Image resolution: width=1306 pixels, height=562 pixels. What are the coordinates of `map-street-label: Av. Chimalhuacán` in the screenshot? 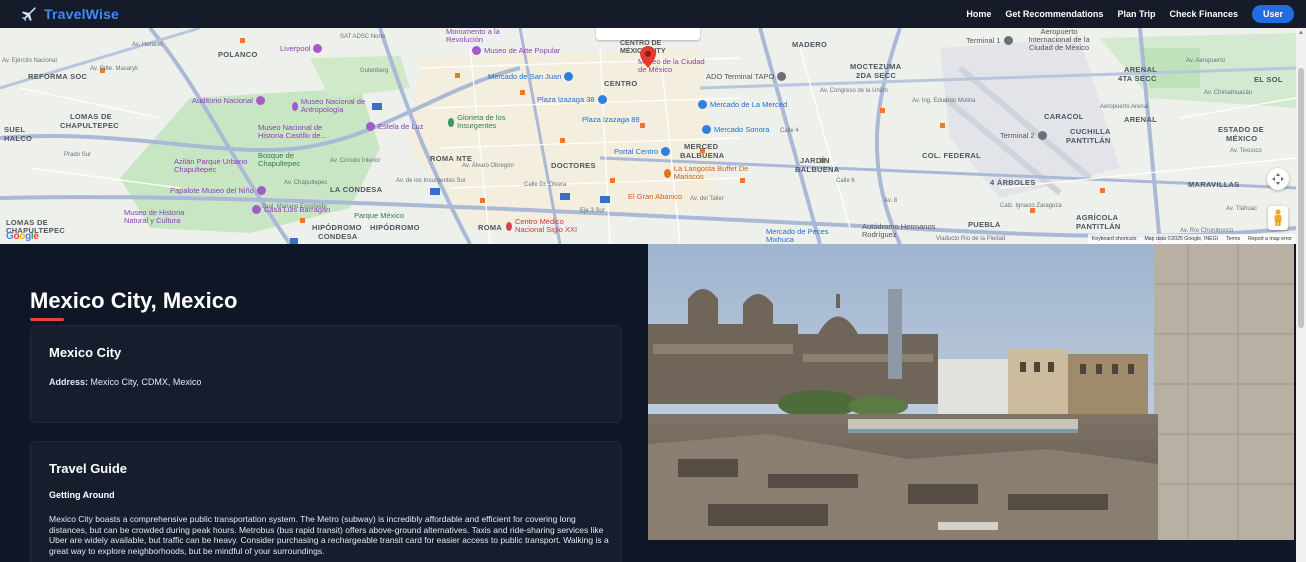 It's located at (1228, 93).